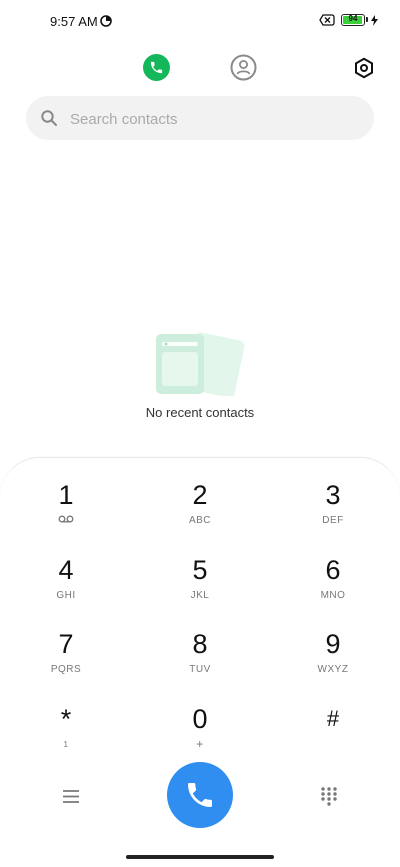 This screenshot has height=867, width=400. I want to click on top-tab-bar, so click(200, 68).